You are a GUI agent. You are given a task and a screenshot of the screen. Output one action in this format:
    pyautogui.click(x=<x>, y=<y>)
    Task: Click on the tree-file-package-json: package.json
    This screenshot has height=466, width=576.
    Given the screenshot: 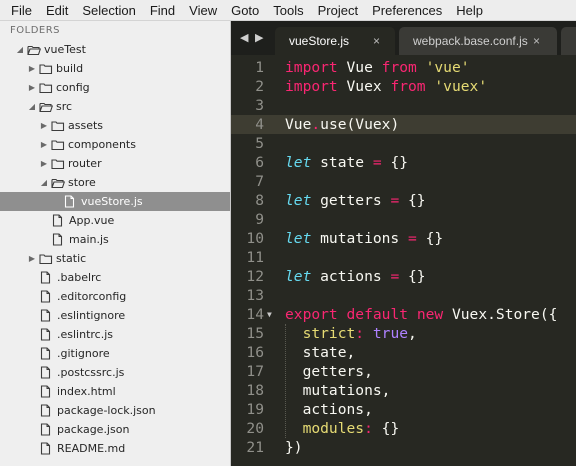 What is the action you would take?
    pyautogui.click(x=115, y=429)
    